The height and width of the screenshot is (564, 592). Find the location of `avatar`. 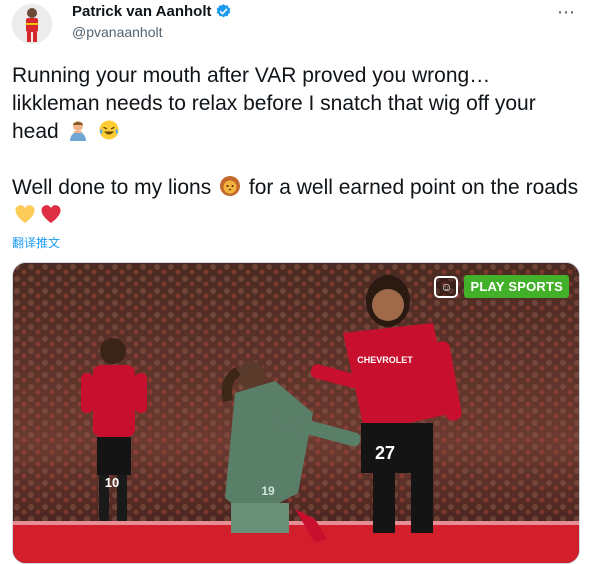

avatar is located at coordinates (32, 24).